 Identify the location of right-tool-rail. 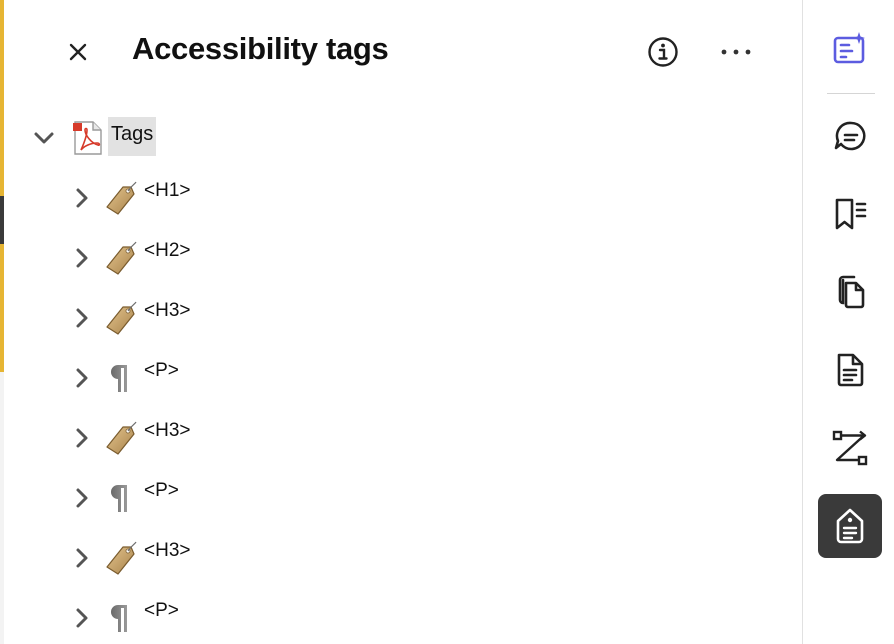
(848, 322).